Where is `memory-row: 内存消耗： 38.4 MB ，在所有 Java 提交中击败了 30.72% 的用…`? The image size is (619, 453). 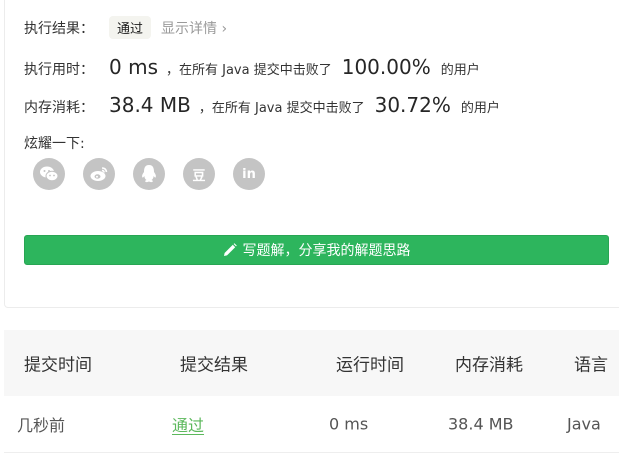 memory-row: 内存消耗： 38.4 MB ，在所有 Java 提交中击败了 30.72% 的用… is located at coordinates (262, 105).